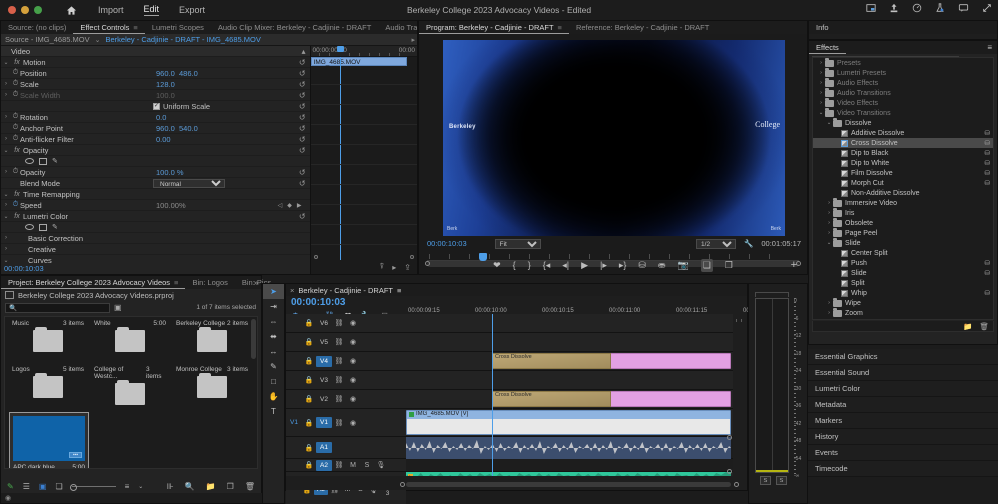  I want to click on lane-v4: Berkeley College, '23 Cross Dissolve, so click(569, 361).